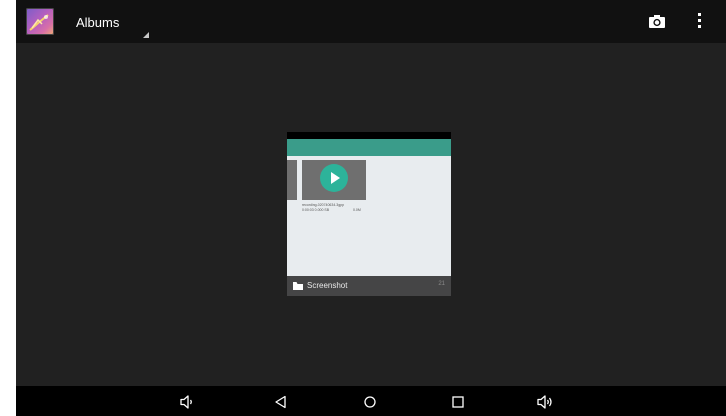 This screenshot has width=726, height=416. I want to click on camera-icon, so click(657, 21).